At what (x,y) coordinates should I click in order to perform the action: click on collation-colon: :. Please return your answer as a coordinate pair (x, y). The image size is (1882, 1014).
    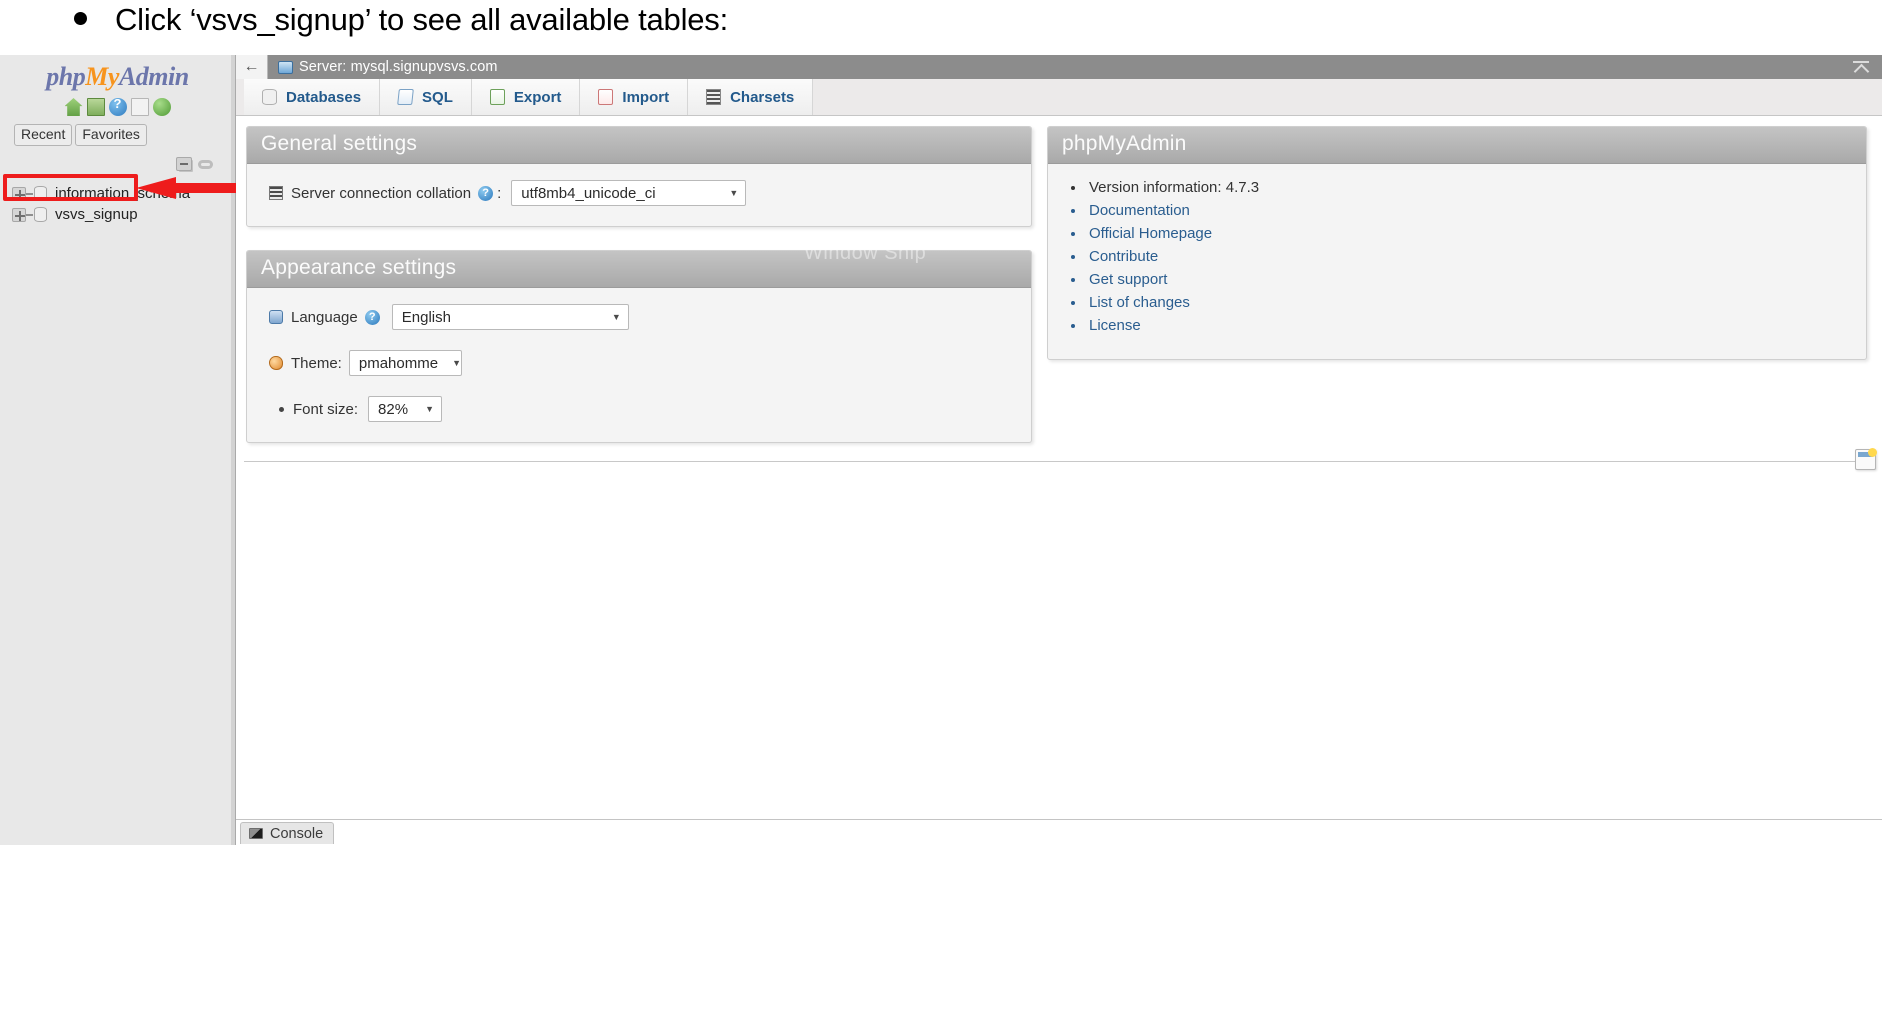
    Looking at the image, I should click on (499, 193).